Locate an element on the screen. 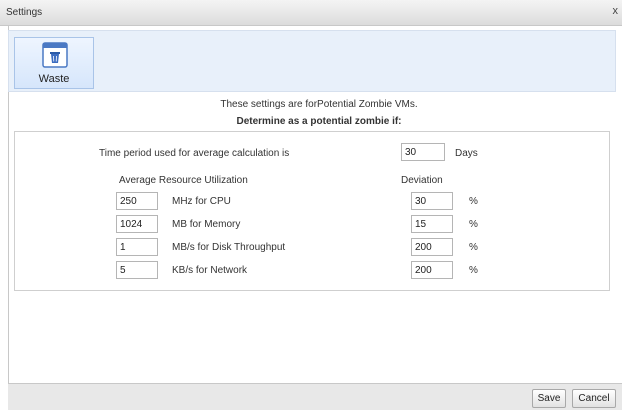 This screenshot has width=622, height=410. memory-value-input is located at coordinates (137, 224).